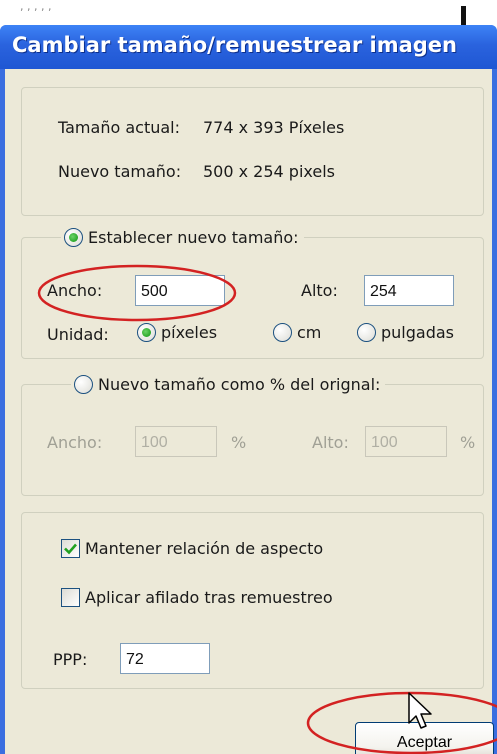 Image resolution: width=497 pixels, height=754 pixels. Describe the element at coordinates (180, 290) in the screenshot. I see `width-input` at that location.